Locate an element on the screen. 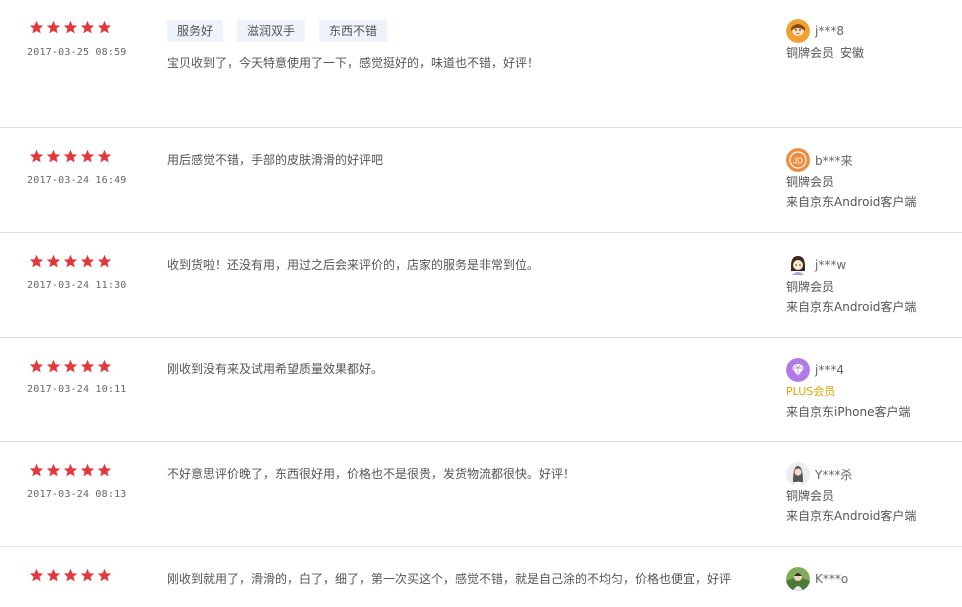 The width and height of the screenshot is (962, 607). reviewer-client: 来自京东iPhone客户端 is located at coordinates (848, 412).